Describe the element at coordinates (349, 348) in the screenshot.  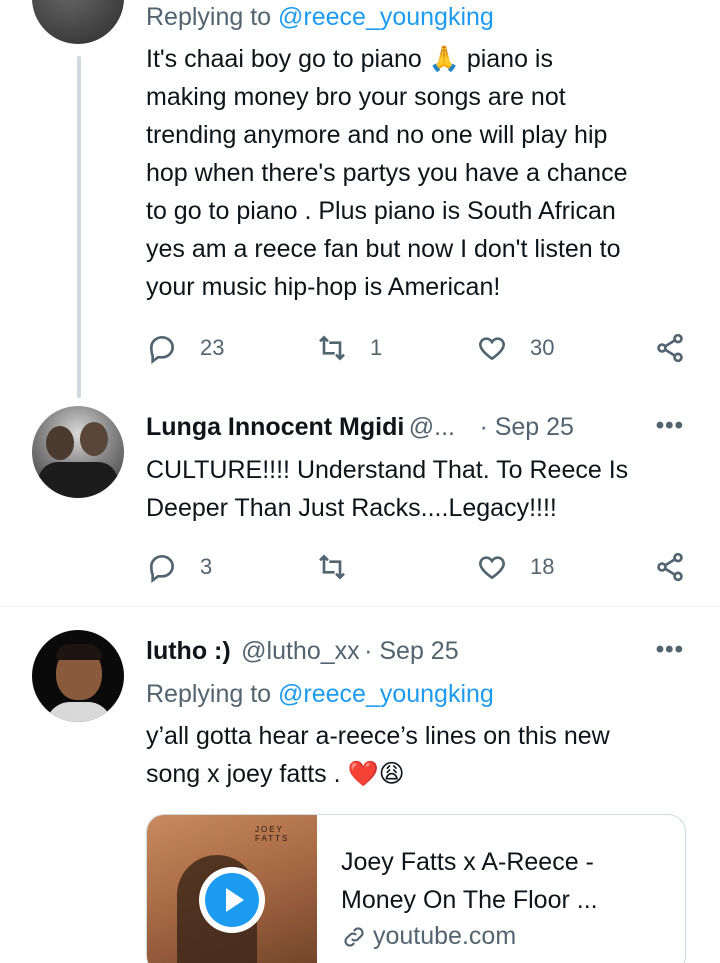
I see `retweet-button: 1` at that location.